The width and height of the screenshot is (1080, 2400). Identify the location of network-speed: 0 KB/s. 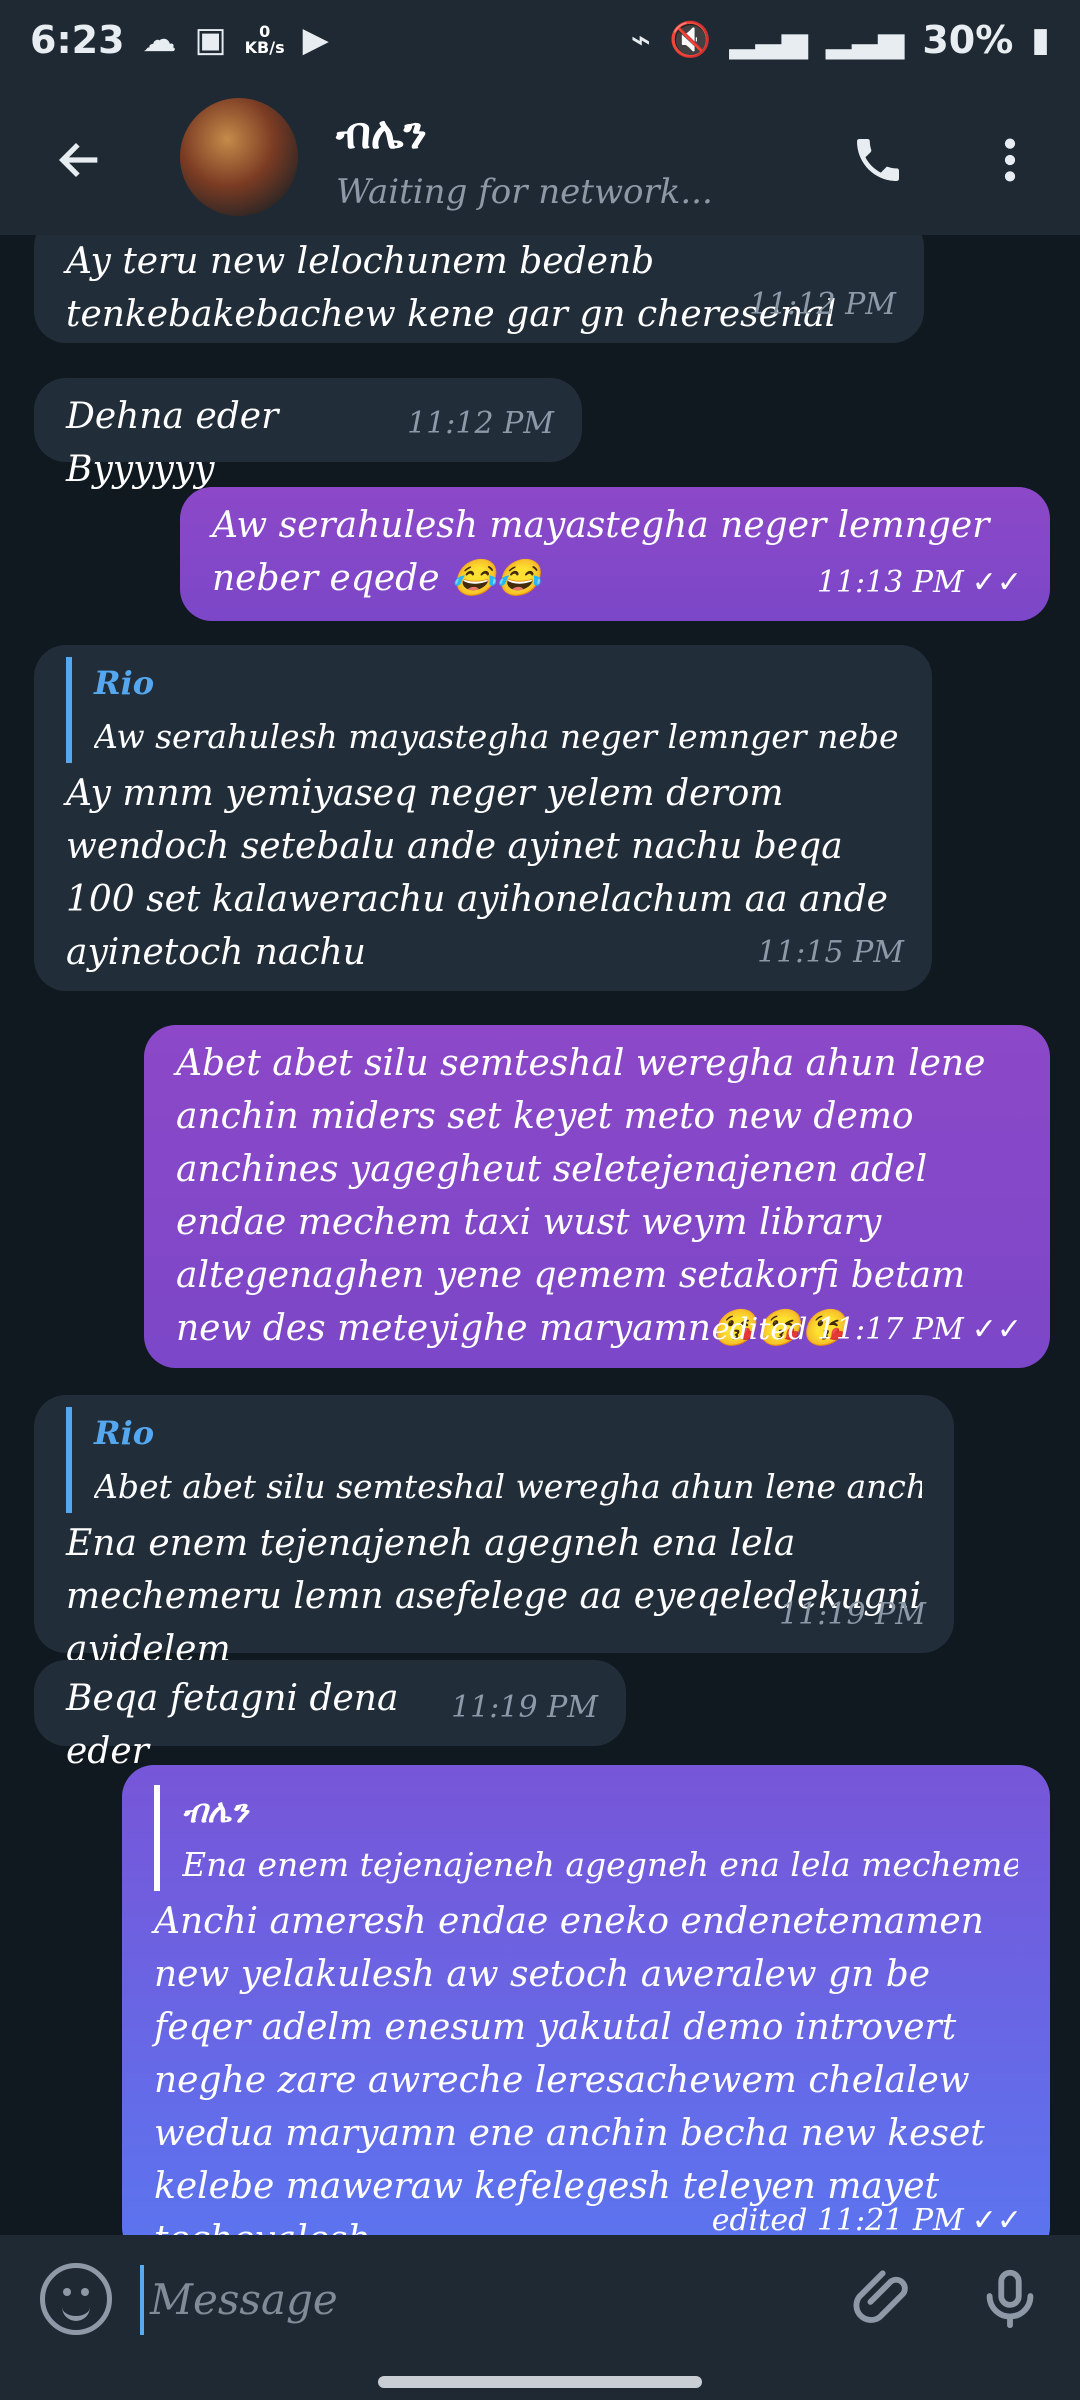
(265, 40).